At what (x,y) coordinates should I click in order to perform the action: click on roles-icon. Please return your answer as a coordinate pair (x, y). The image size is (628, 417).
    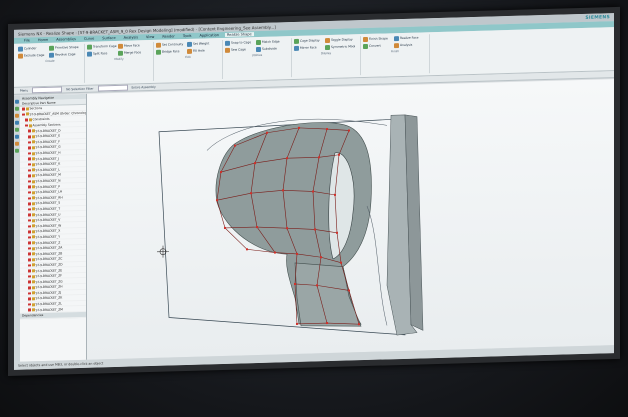
    Looking at the image, I should click on (17, 143).